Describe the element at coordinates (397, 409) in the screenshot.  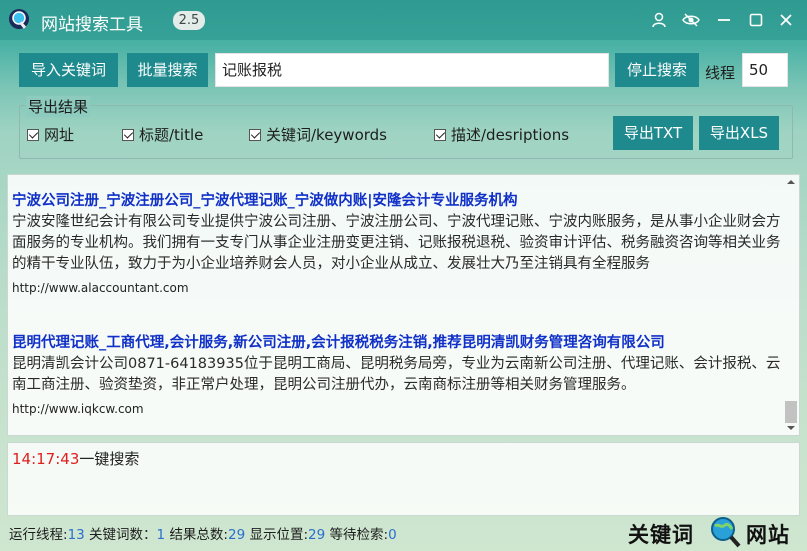
I see `result-url: http://www.iqkcw.com` at that location.